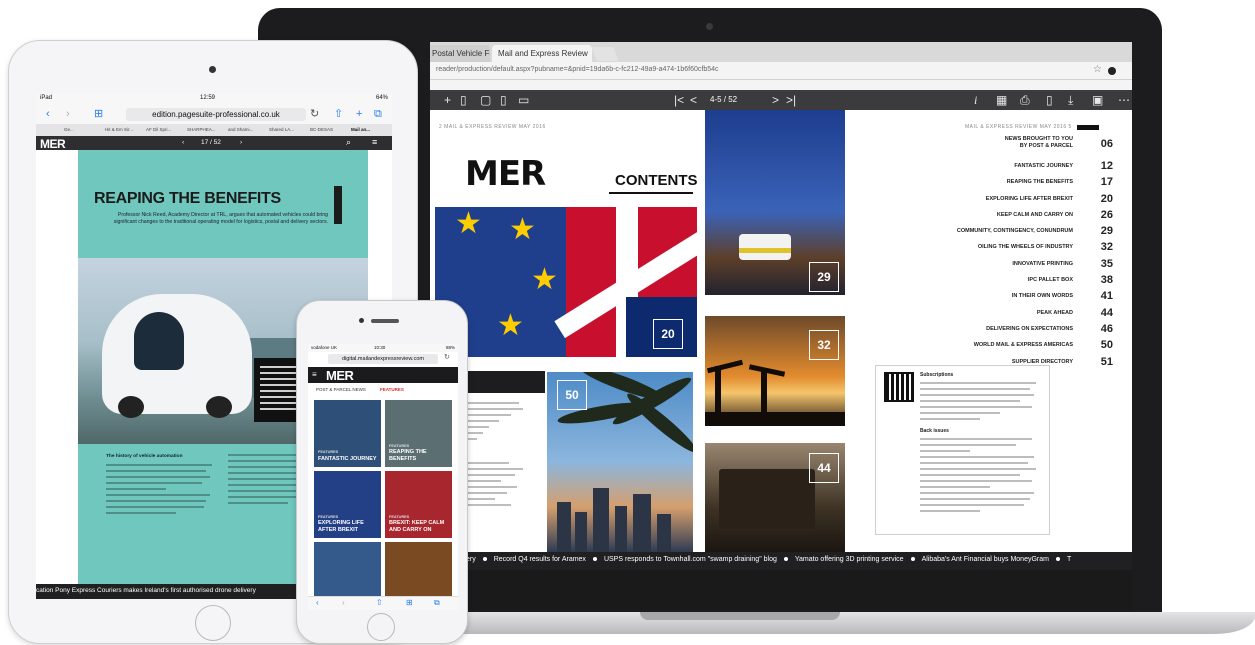 Image resolution: width=1255 pixels, height=645 pixels. Describe the element at coordinates (849, 559) in the screenshot. I see `ticker-item: Yamato offering 3D printing service` at that location.